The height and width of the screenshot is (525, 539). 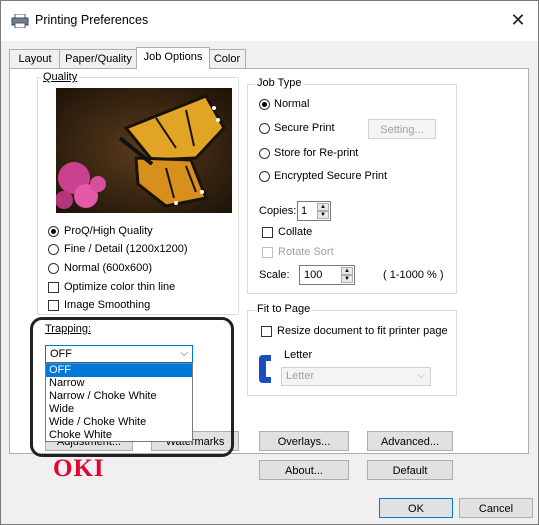 What do you see at coordinates (53, 249) in the screenshot?
I see `quality-fine-radio` at bounding box center [53, 249].